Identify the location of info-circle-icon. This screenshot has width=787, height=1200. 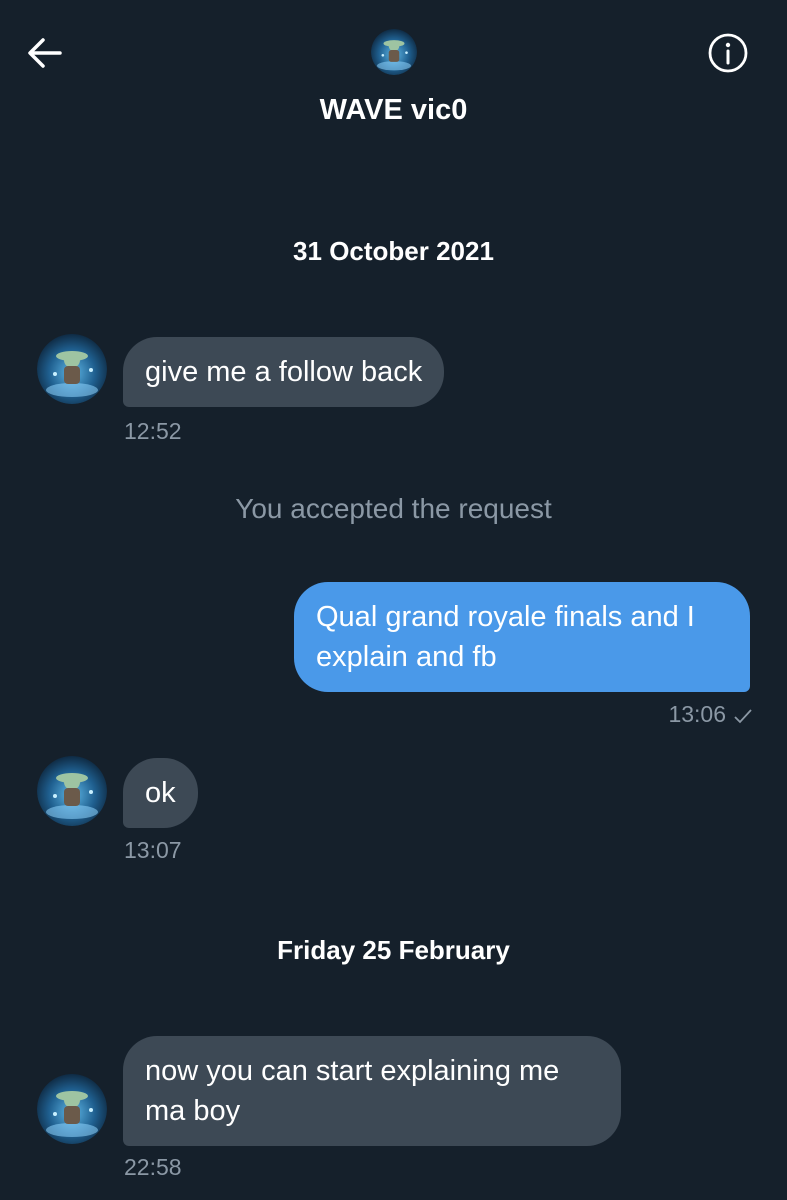
(728, 53).